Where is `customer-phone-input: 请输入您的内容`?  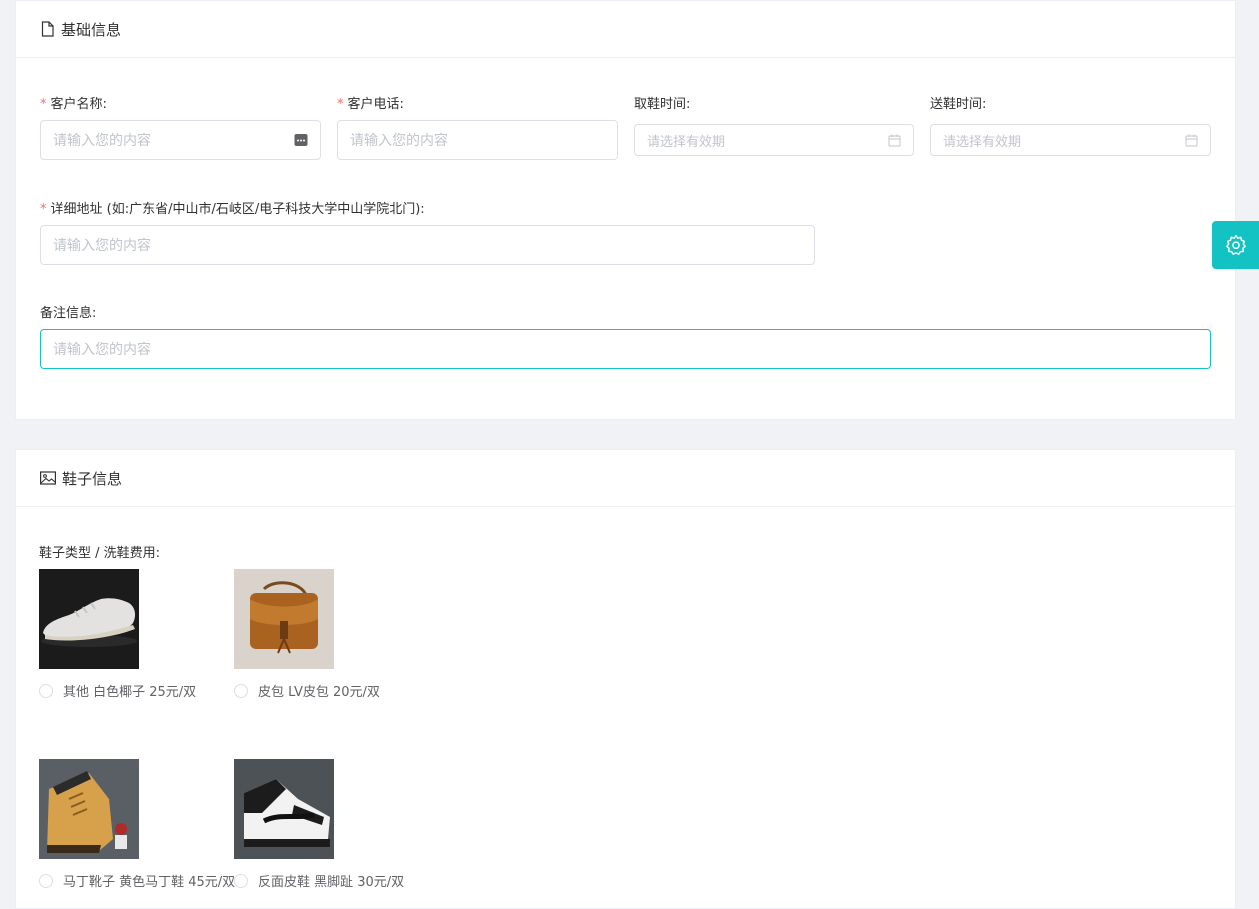
customer-phone-input: 请输入您的内容 is located at coordinates (477, 140).